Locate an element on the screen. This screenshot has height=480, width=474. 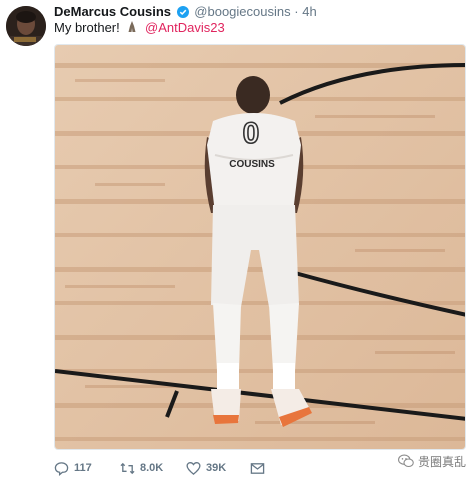
praying-hands-icon is located at coordinates (132, 27).